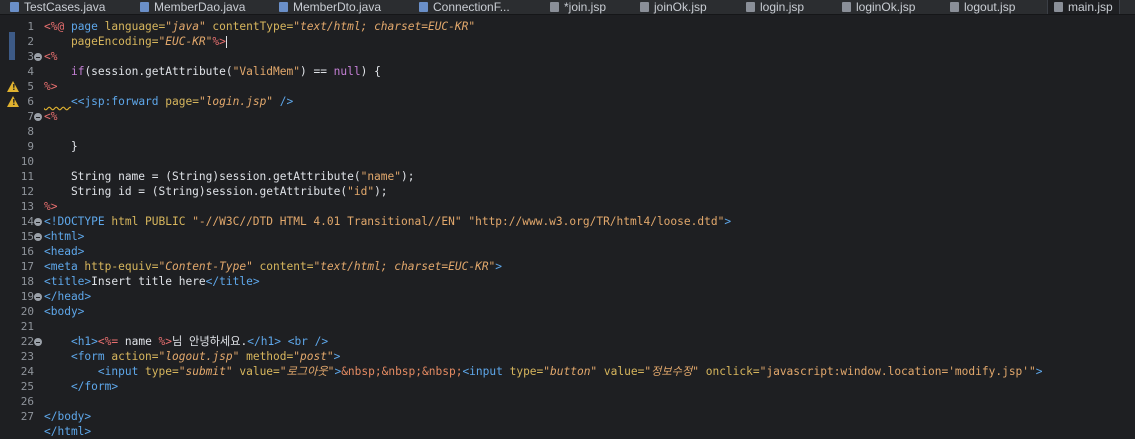  I want to click on tab-joinok-jsp: joinOk.jsp, so click(673, 7).